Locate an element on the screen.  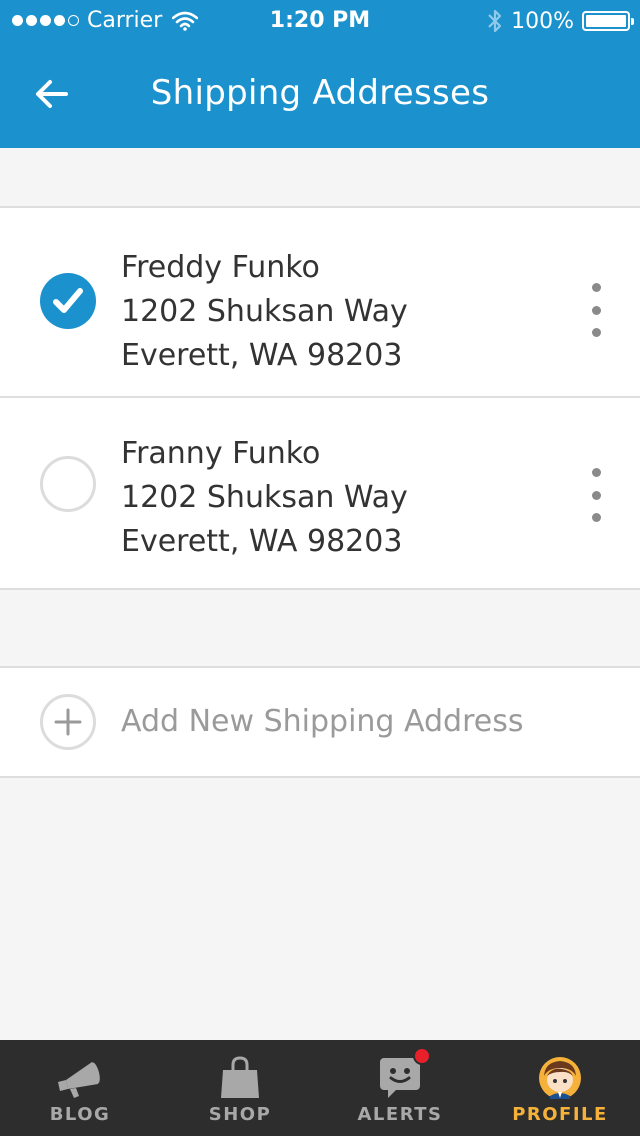
app-header: Carrier 1:20 PM 100% Shipping Addresses is located at coordinates (320, 74).